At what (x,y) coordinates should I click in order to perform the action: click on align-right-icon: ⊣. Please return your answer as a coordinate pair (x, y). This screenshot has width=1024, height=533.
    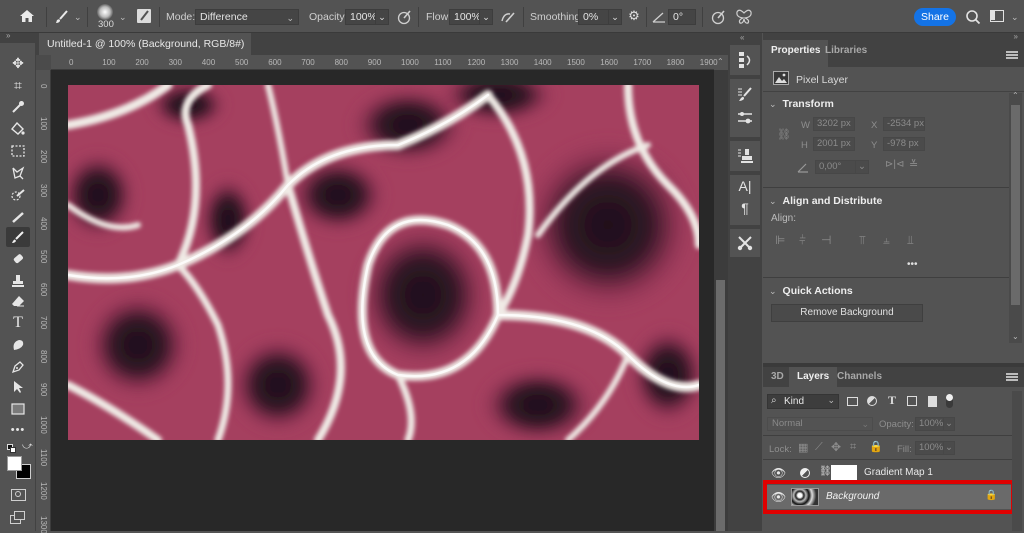
    Looking at the image, I should click on (826, 240).